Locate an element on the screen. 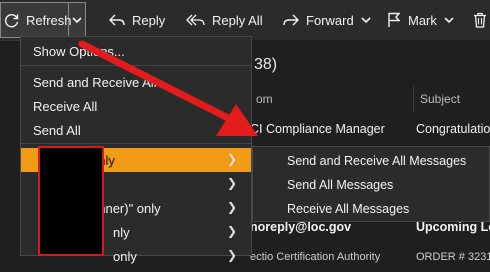 The height and width of the screenshot is (272, 490). reply-icon is located at coordinates (117, 20).